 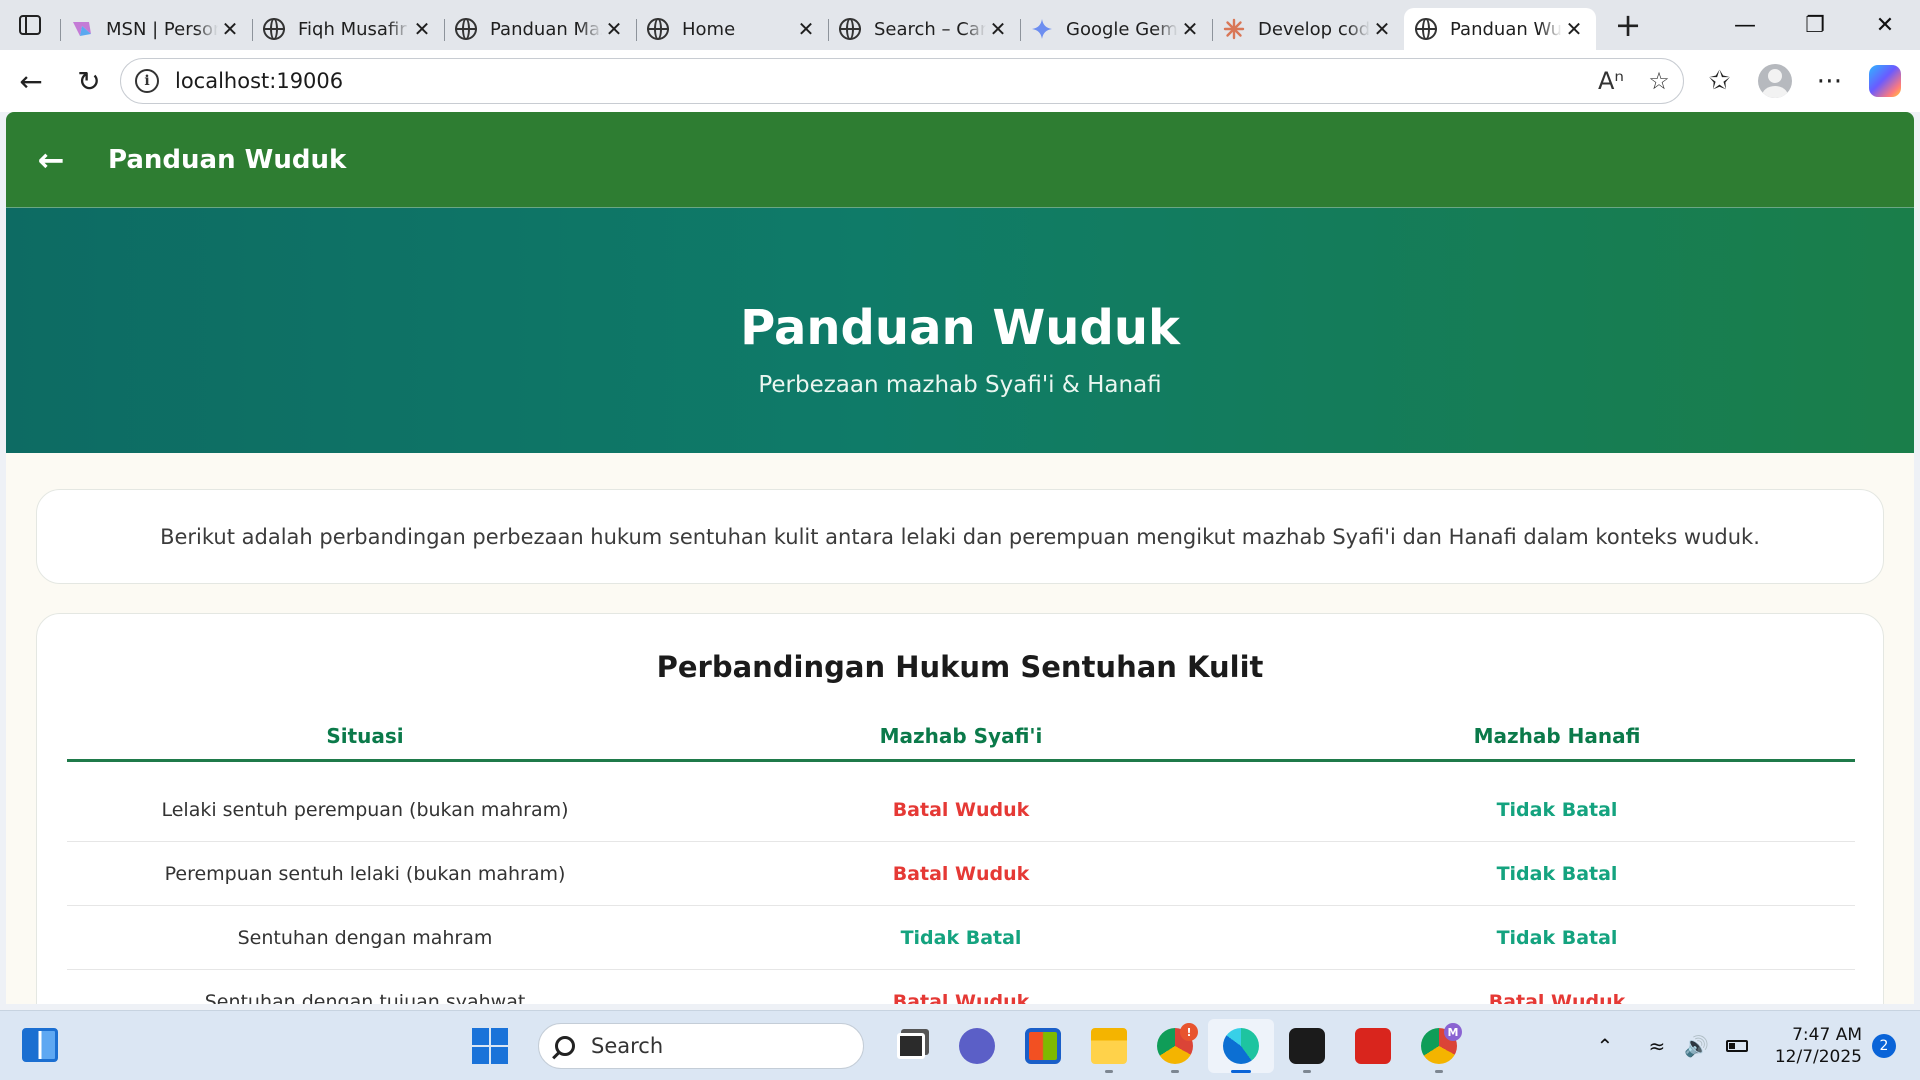 What do you see at coordinates (162, 29) in the screenshot?
I see `tab-title: MSN | Personalized News` at bounding box center [162, 29].